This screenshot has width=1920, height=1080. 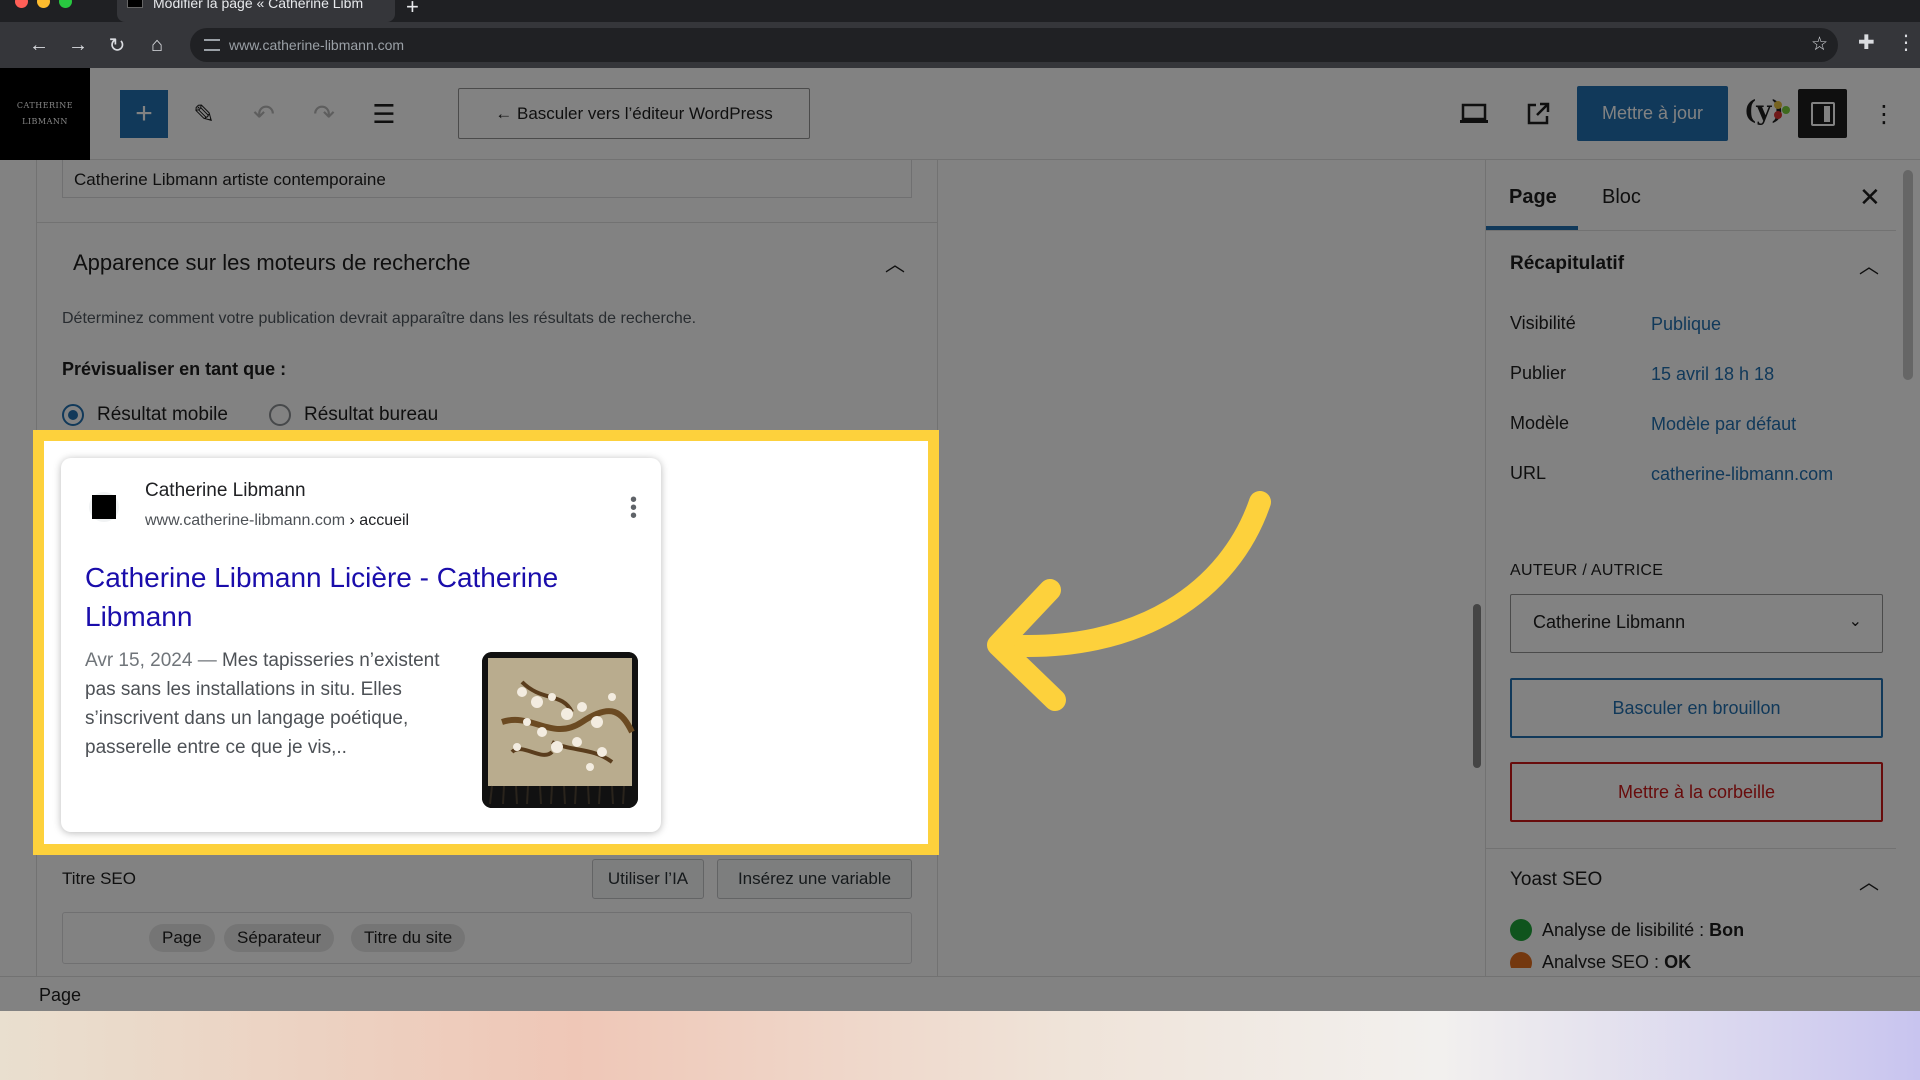 What do you see at coordinates (1014, 45) in the screenshot?
I see `url-bar: www.catherine-libmann.com ☆` at bounding box center [1014, 45].